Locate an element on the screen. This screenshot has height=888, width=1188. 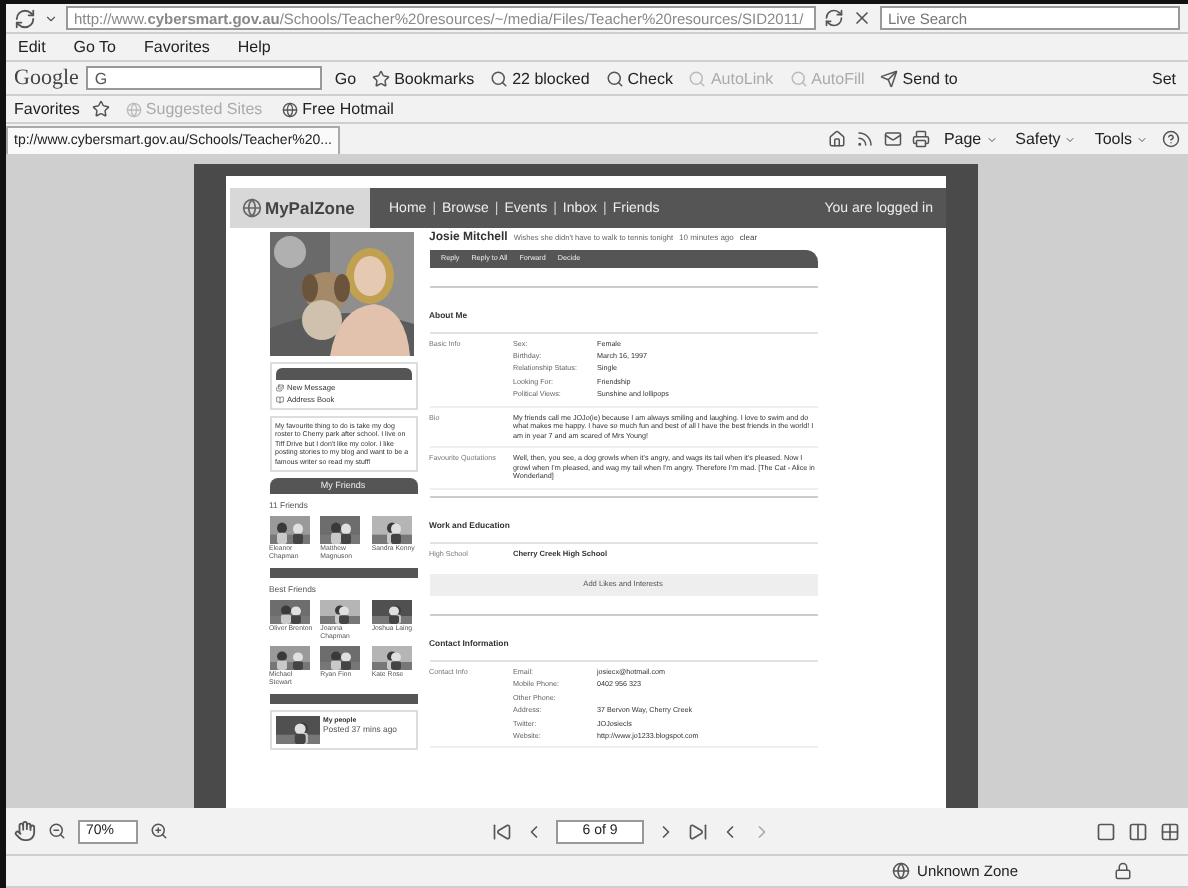
zoom-in-icon is located at coordinates (159, 831).